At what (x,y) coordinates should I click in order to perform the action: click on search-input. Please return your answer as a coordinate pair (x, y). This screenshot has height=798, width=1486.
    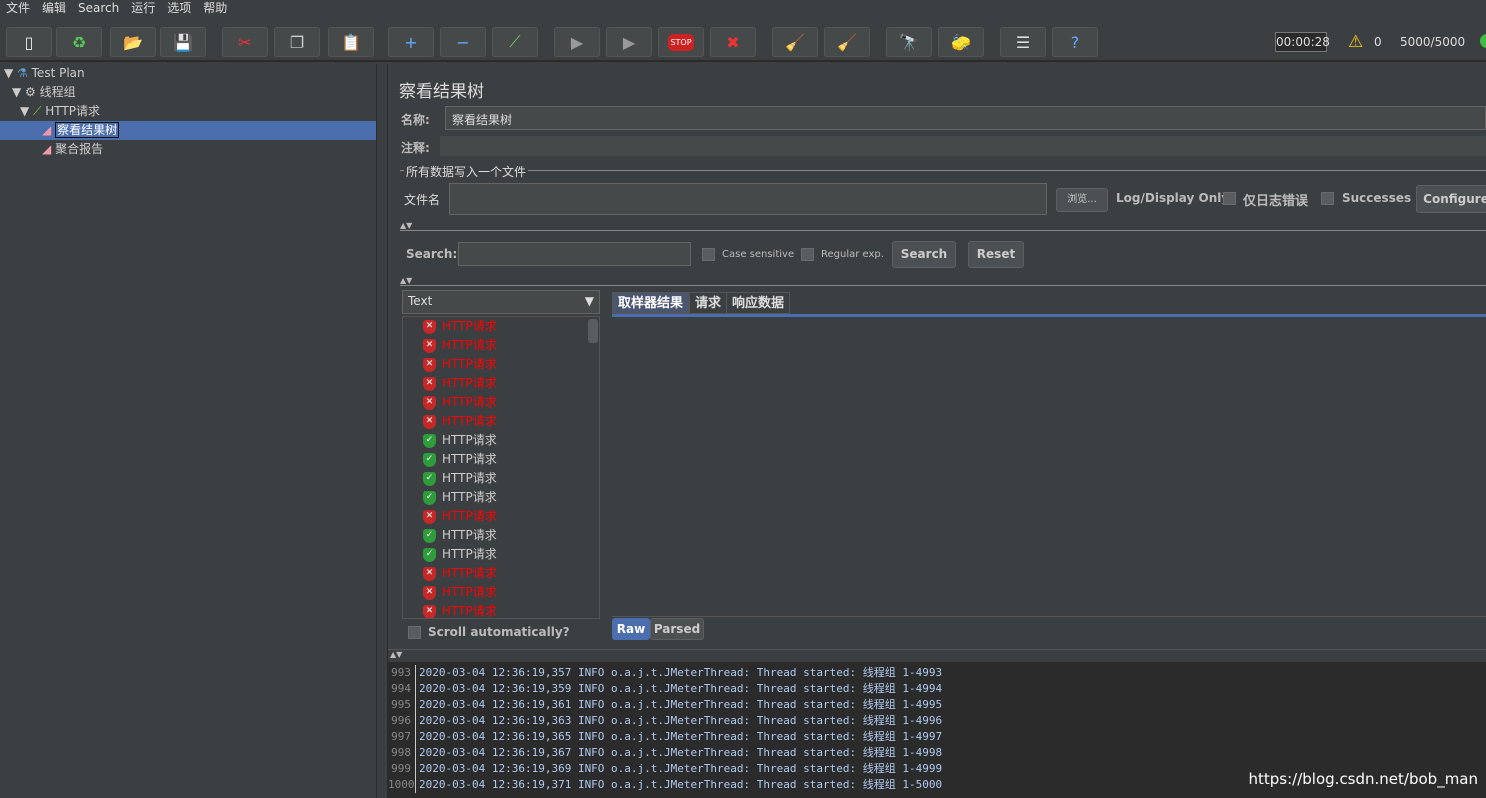
    Looking at the image, I should click on (574, 254).